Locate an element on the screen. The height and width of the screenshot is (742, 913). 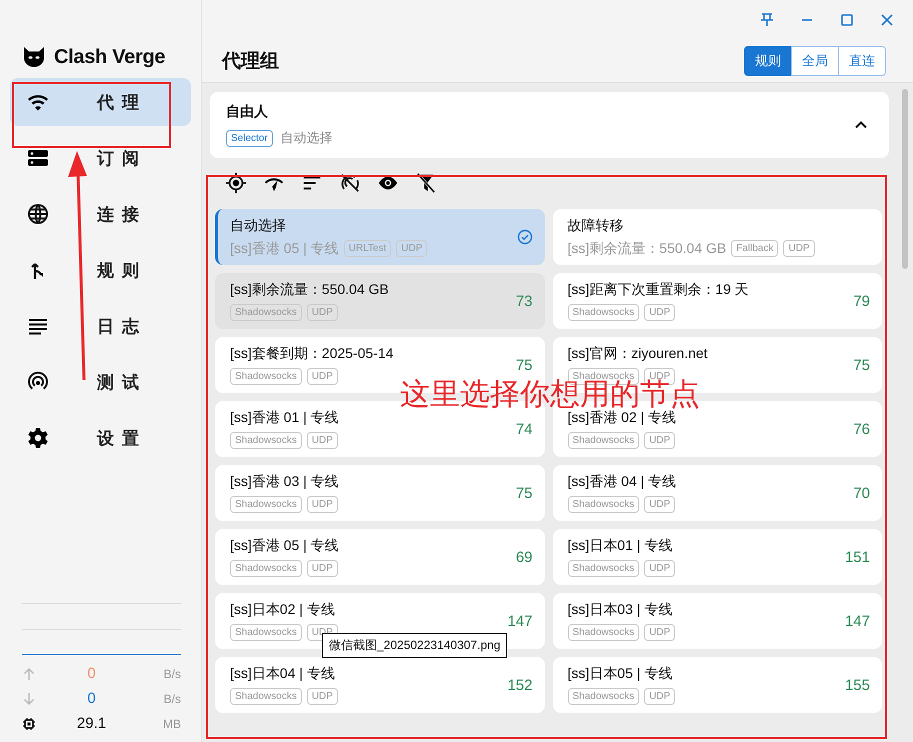
delay-value: 76 is located at coordinates (861, 429).